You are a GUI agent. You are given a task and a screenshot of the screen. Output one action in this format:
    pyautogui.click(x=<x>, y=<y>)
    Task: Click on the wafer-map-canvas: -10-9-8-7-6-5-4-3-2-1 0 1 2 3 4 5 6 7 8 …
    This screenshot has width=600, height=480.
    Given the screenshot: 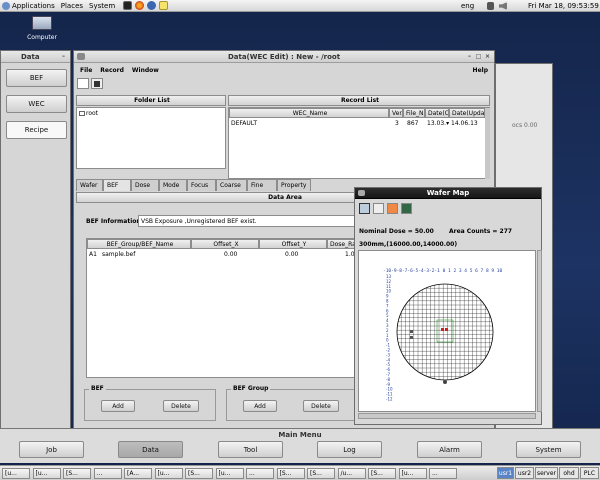 What is the action you would take?
    pyautogui.click(x=447, y=331)
    